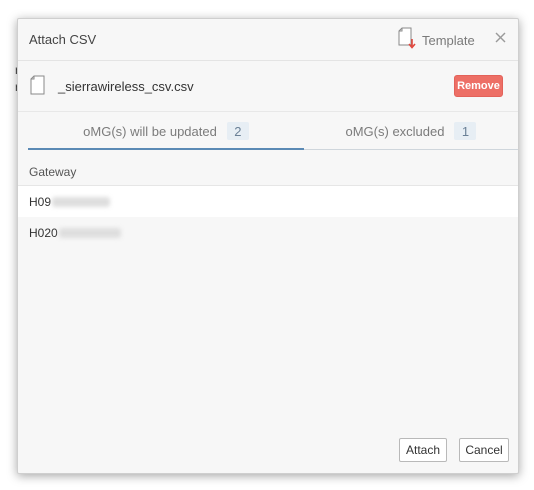  I want to click on template-button: Template, so click(436, 40).